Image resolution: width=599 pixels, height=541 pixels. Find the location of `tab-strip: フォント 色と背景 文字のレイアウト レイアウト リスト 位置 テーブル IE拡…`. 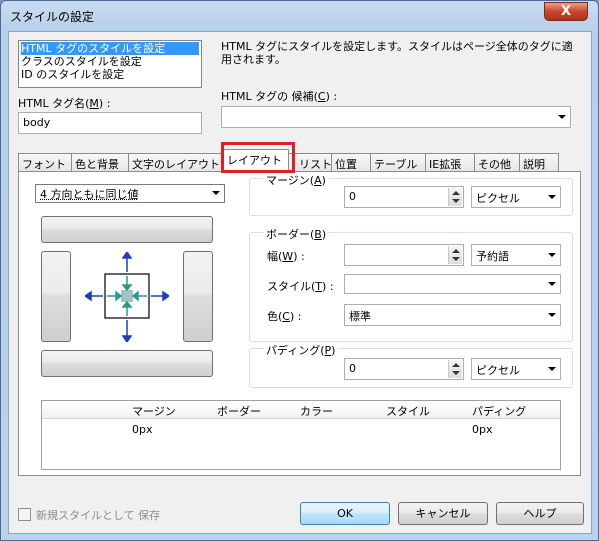

tab-strip: フォント 色と背景 文字のレイアウト レイアウト リスト 位置 テーブル IE拡… is located at coordinates (299, 160).